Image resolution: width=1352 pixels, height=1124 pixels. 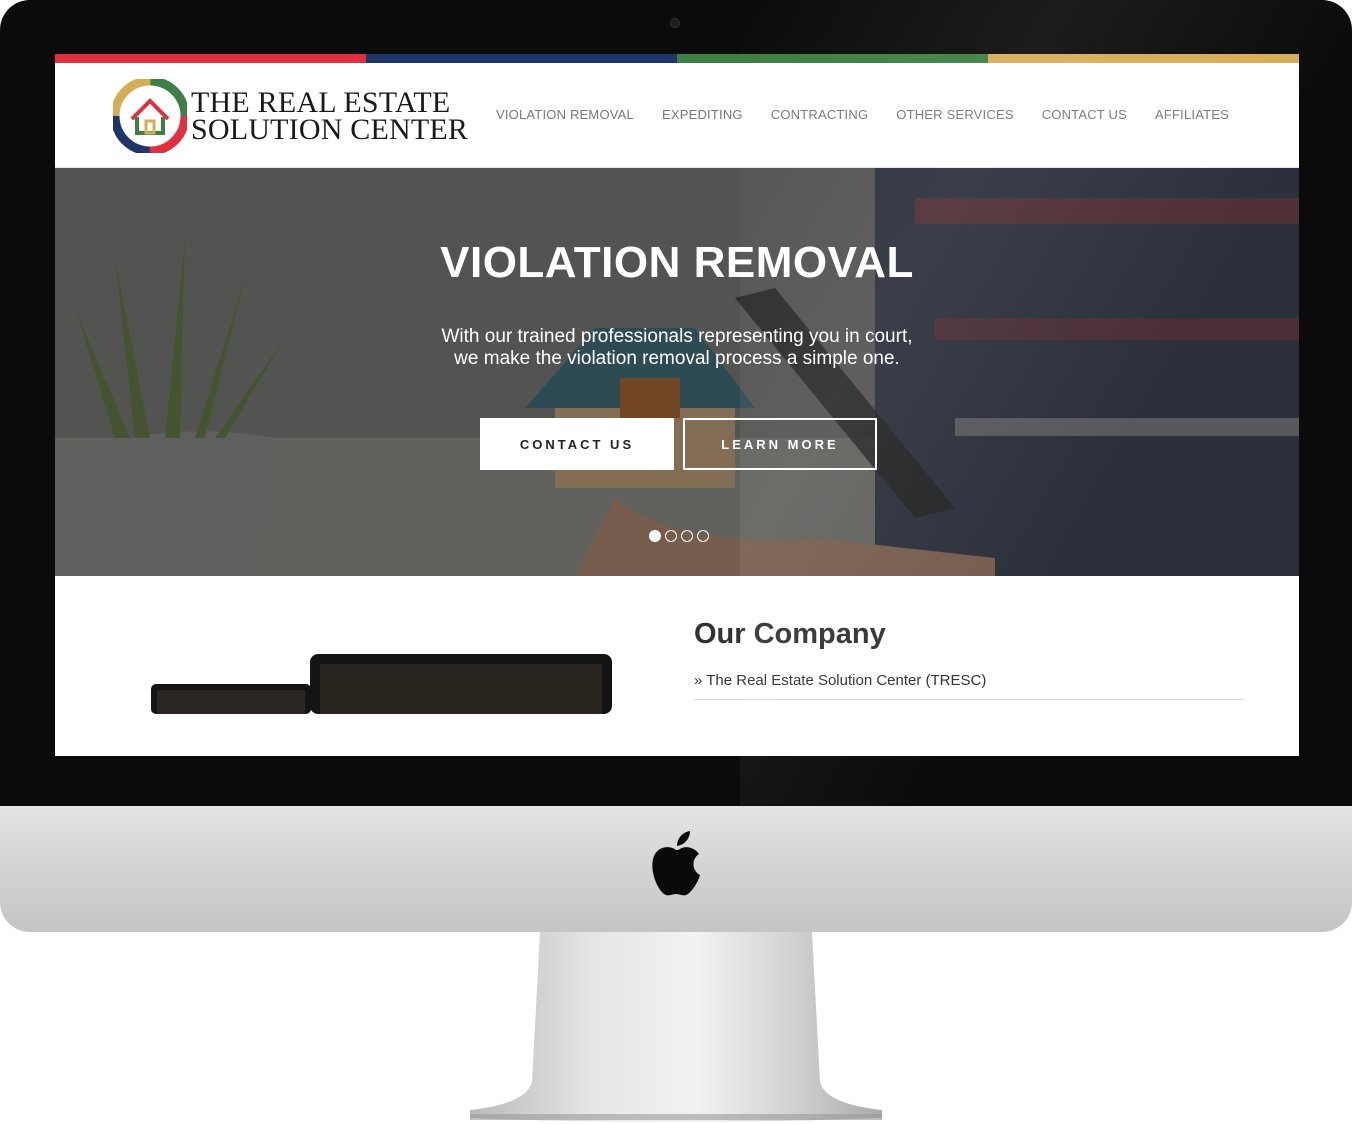 What do you see at coordinates (1192, 114) in the screenshot?
I see `nav-affiliates: AFFILIATES` at bounding box center [1192, 114].